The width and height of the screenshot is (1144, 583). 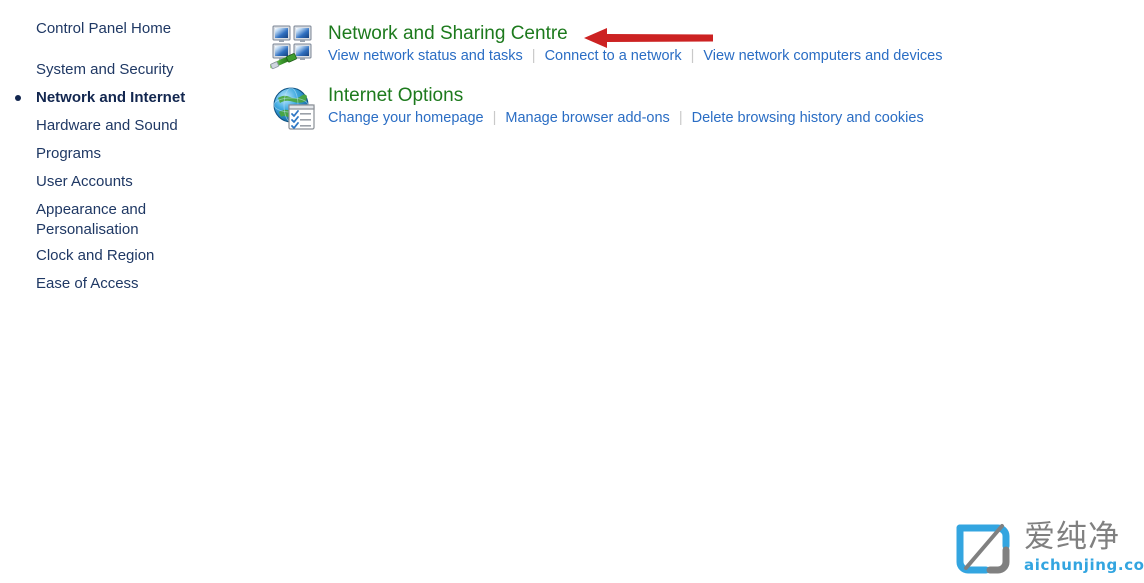 What do you see at coordinates (101, 220) in the screenshot?
I see `sidebar-item-appearance-and-personalisation: Appearance and Personalisation` at bounding box center [101, 220].